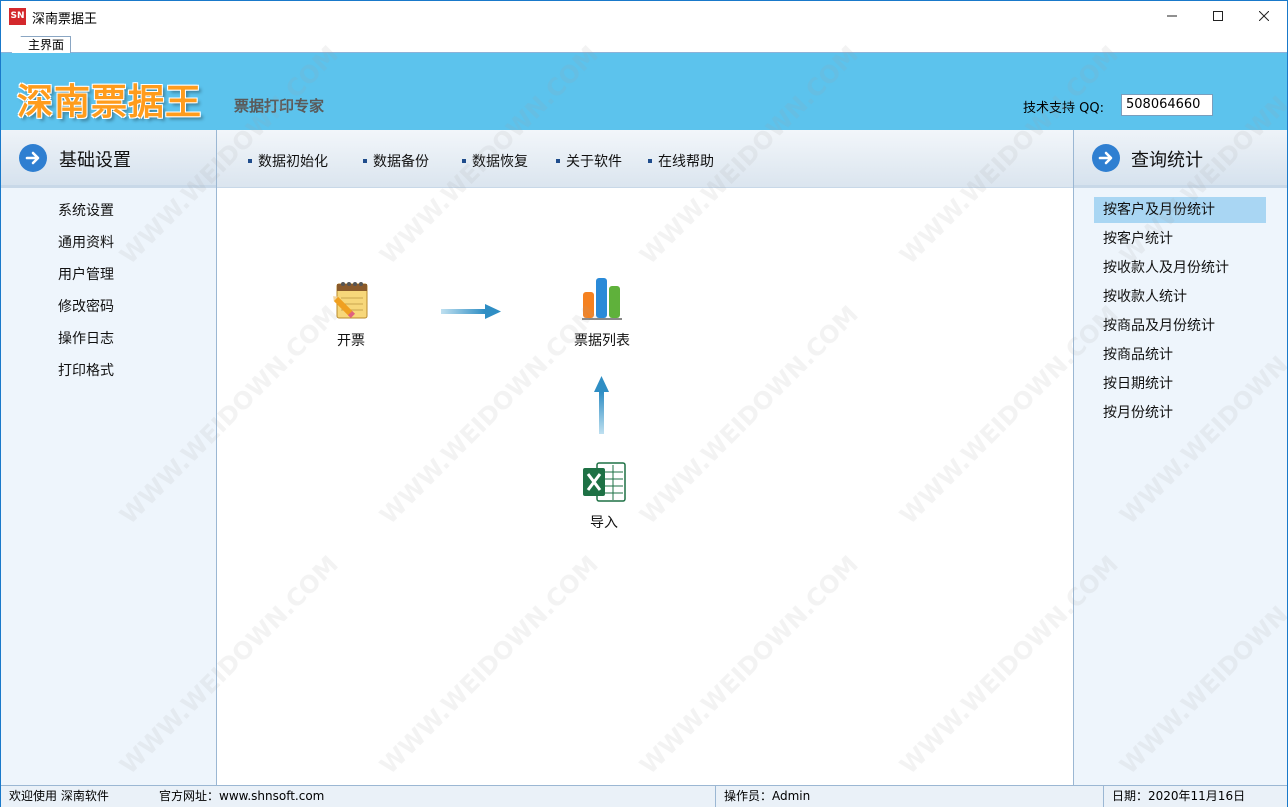 The width and height of the screenshot is (1288, 807). What do you see at coordinates (350, 300) in the screenshot?
I see `notepad-pencil-icon` at bounding box center [350, 300].